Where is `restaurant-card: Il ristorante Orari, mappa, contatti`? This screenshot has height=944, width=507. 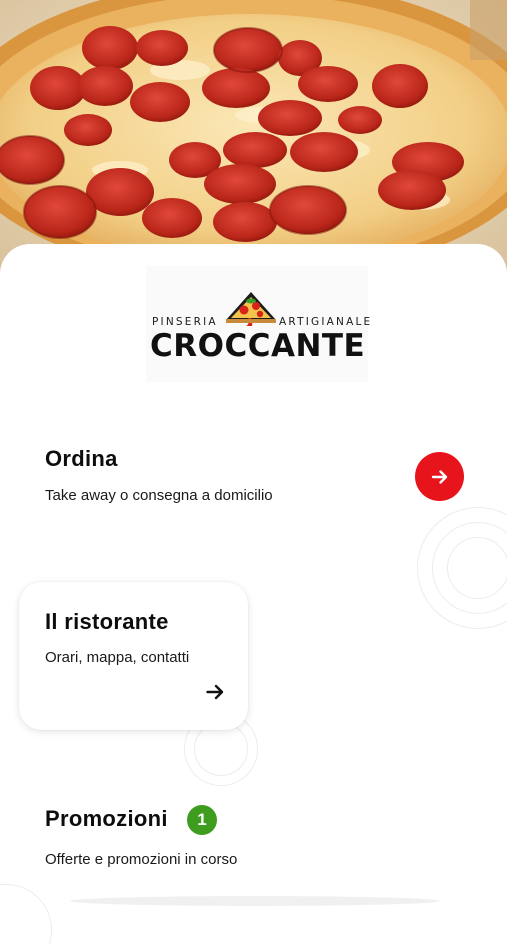 restaurant-card: Il ristorante Orari, mappa, contatti is located at coordinates (133, 656).